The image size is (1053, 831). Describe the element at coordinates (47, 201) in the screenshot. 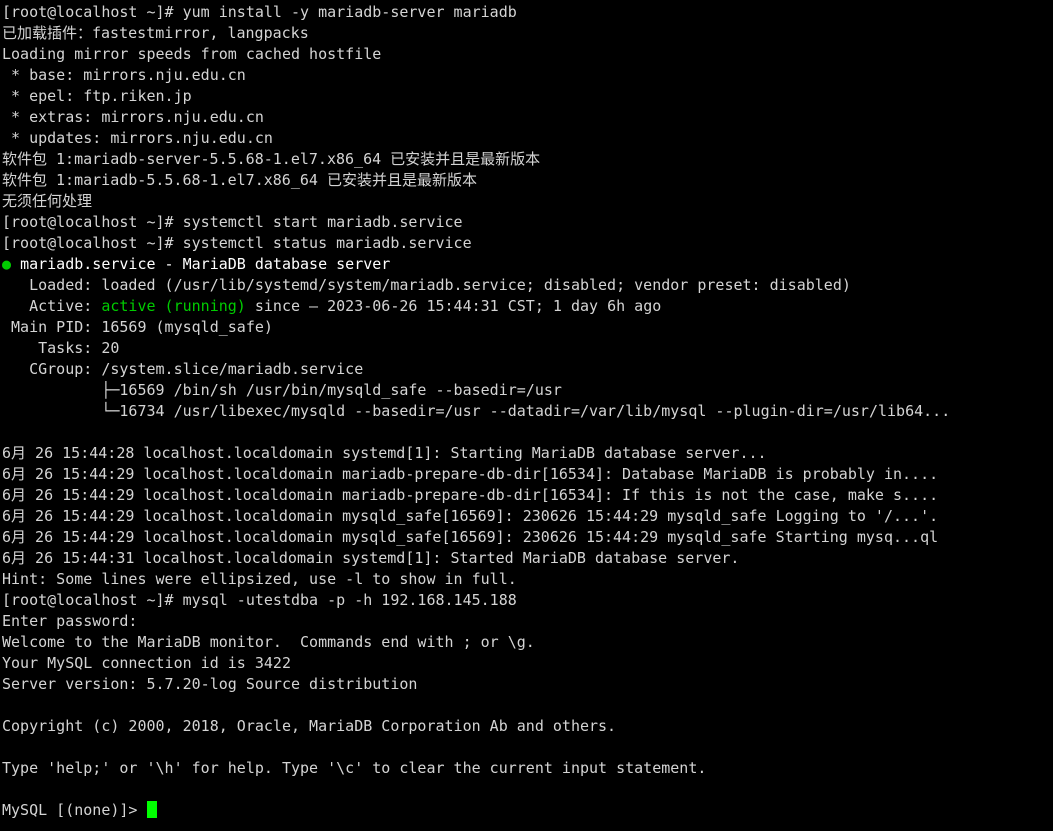

I see `terminal-text: 无须任何处理` at that location.